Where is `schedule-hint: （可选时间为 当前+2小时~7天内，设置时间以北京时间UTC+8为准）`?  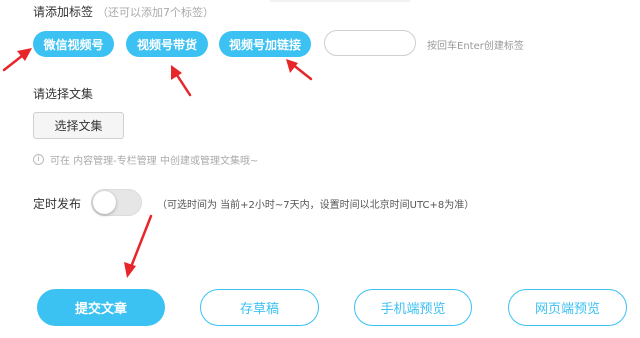
schedule-hint: （可选时间为 当前+2小时~7天内，设置时间以北京时间UTC+8为准） is located at coordinates (316, 205).